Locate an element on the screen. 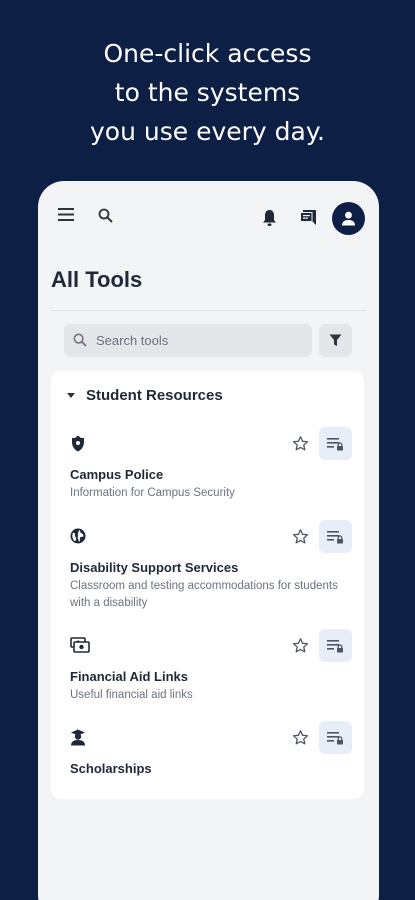  police-badge-icon is located at coordinates (78, 443).